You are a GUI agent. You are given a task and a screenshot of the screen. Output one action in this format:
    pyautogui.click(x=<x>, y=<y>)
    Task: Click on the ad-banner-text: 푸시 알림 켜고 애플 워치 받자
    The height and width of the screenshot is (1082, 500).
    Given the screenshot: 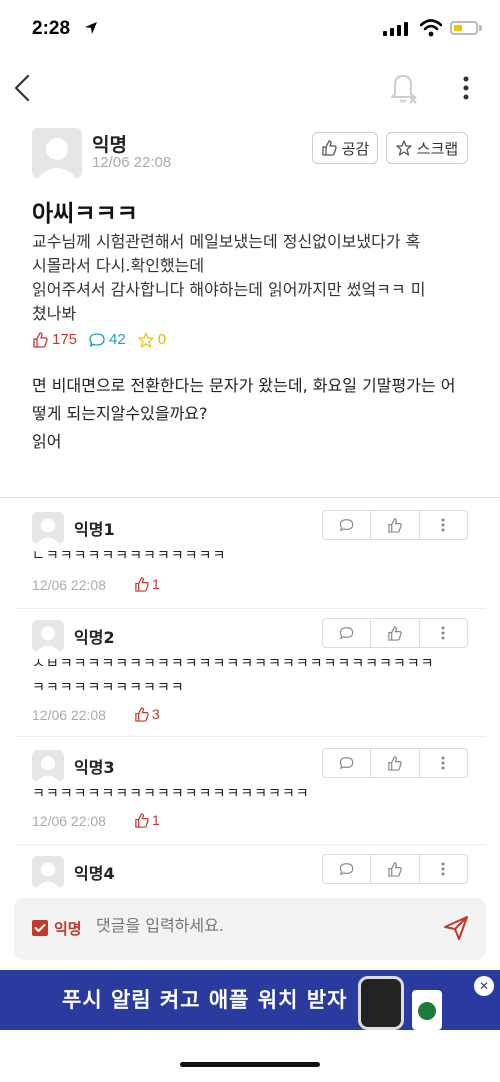 What is the action you would take?
    pyautogui.click(x=205, y=1000)
    